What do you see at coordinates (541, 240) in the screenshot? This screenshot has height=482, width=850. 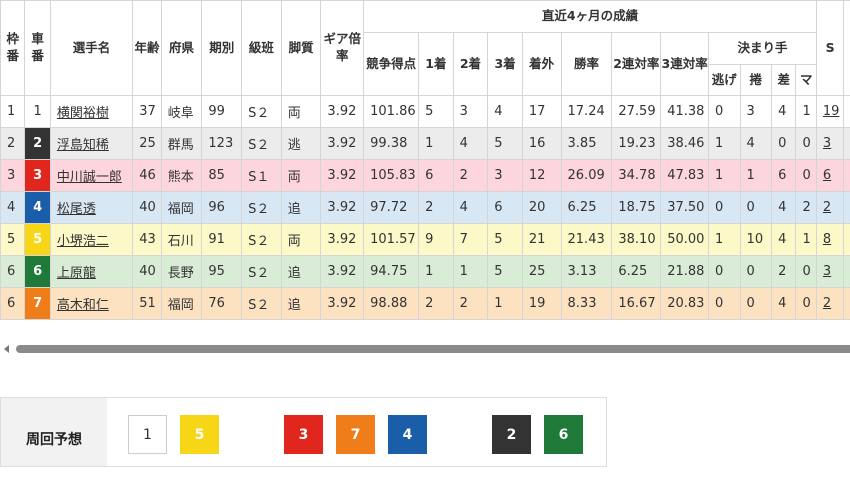 I see `out-cell: 21` at bounding box center [541, 240].